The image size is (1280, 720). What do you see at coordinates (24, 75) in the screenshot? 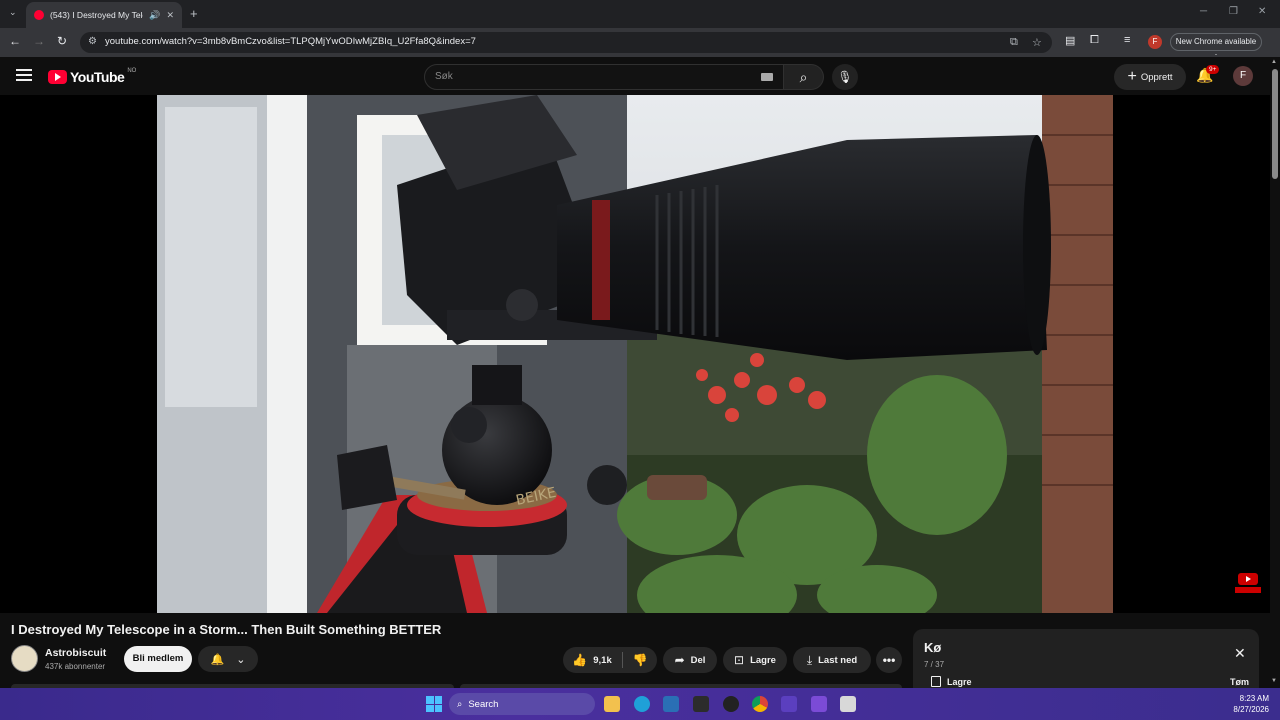
I see `menu-icon` at bounding box center [24, 75].